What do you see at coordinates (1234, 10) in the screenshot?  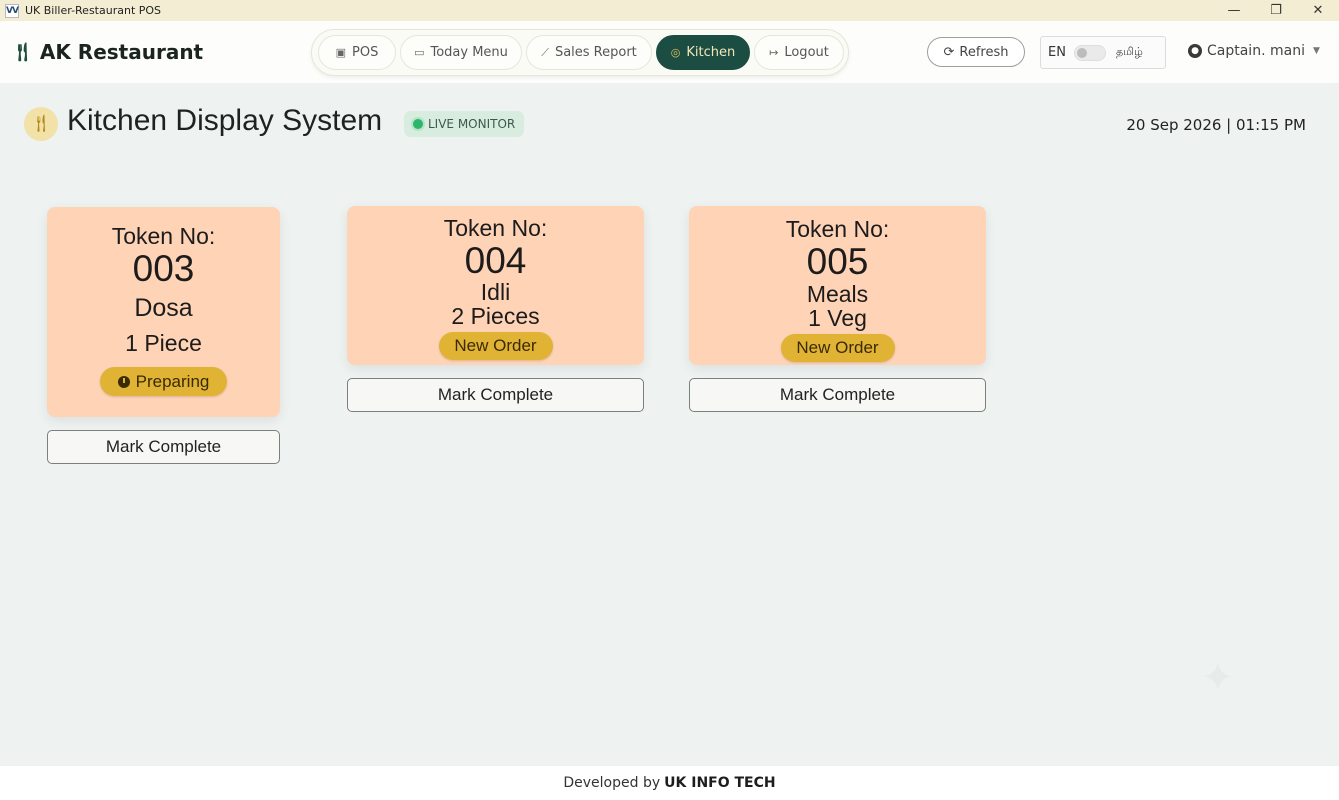 I see `minimize-button: —` at bounding box center [1234, 10].